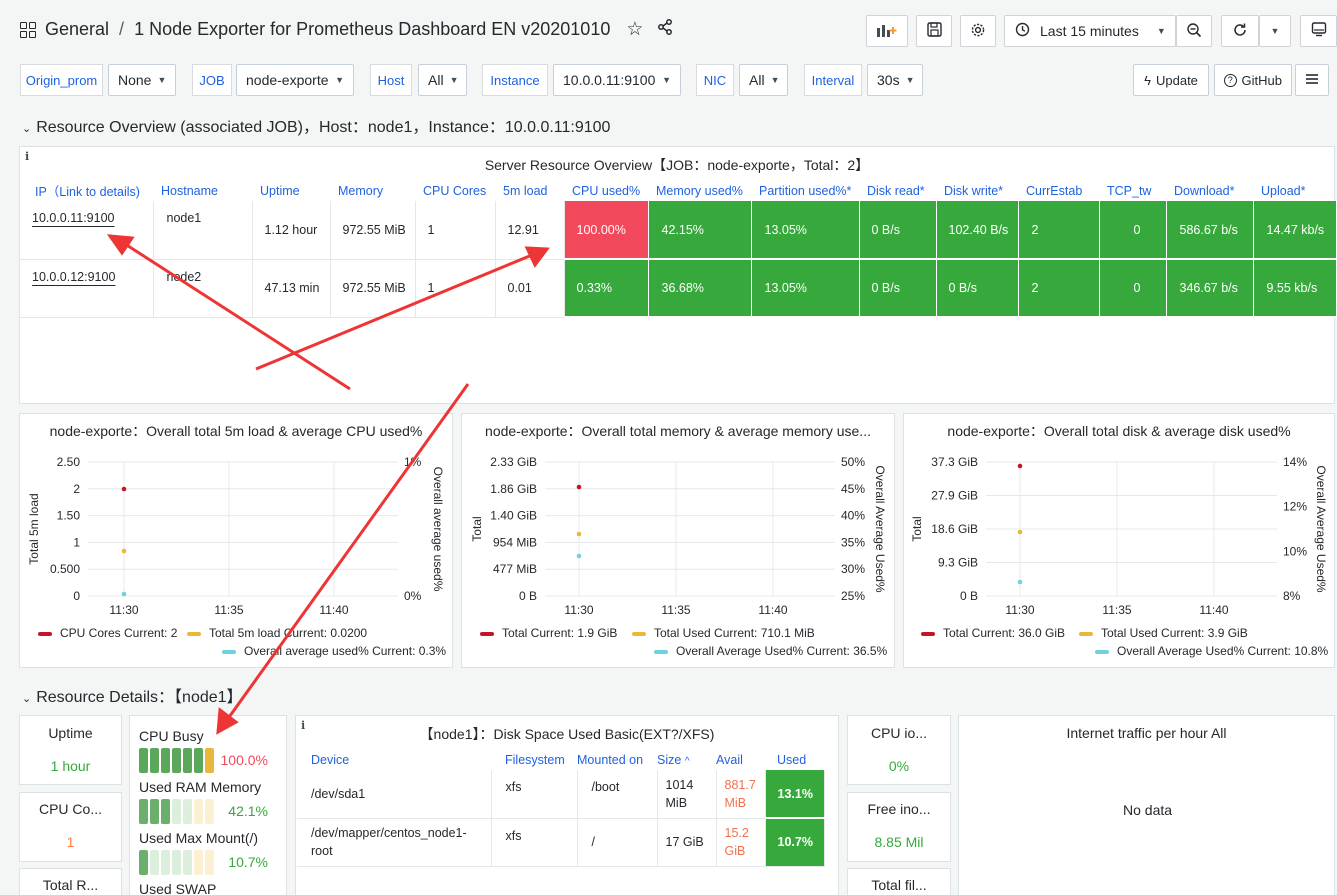 The width and height of the screenshot is (1337, 895). Describe the element at coordinates (853, 569) in the screenshot. I see `y-right-tick-label: 30%` at that location.